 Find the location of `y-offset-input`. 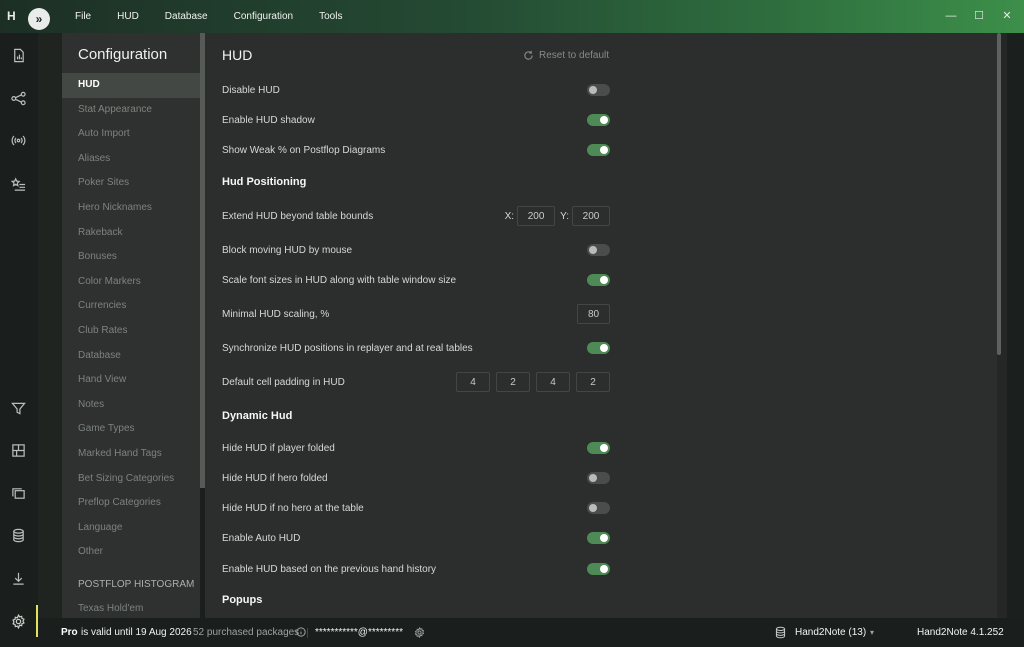

y-offset-input is located at coordinates (591, 216).